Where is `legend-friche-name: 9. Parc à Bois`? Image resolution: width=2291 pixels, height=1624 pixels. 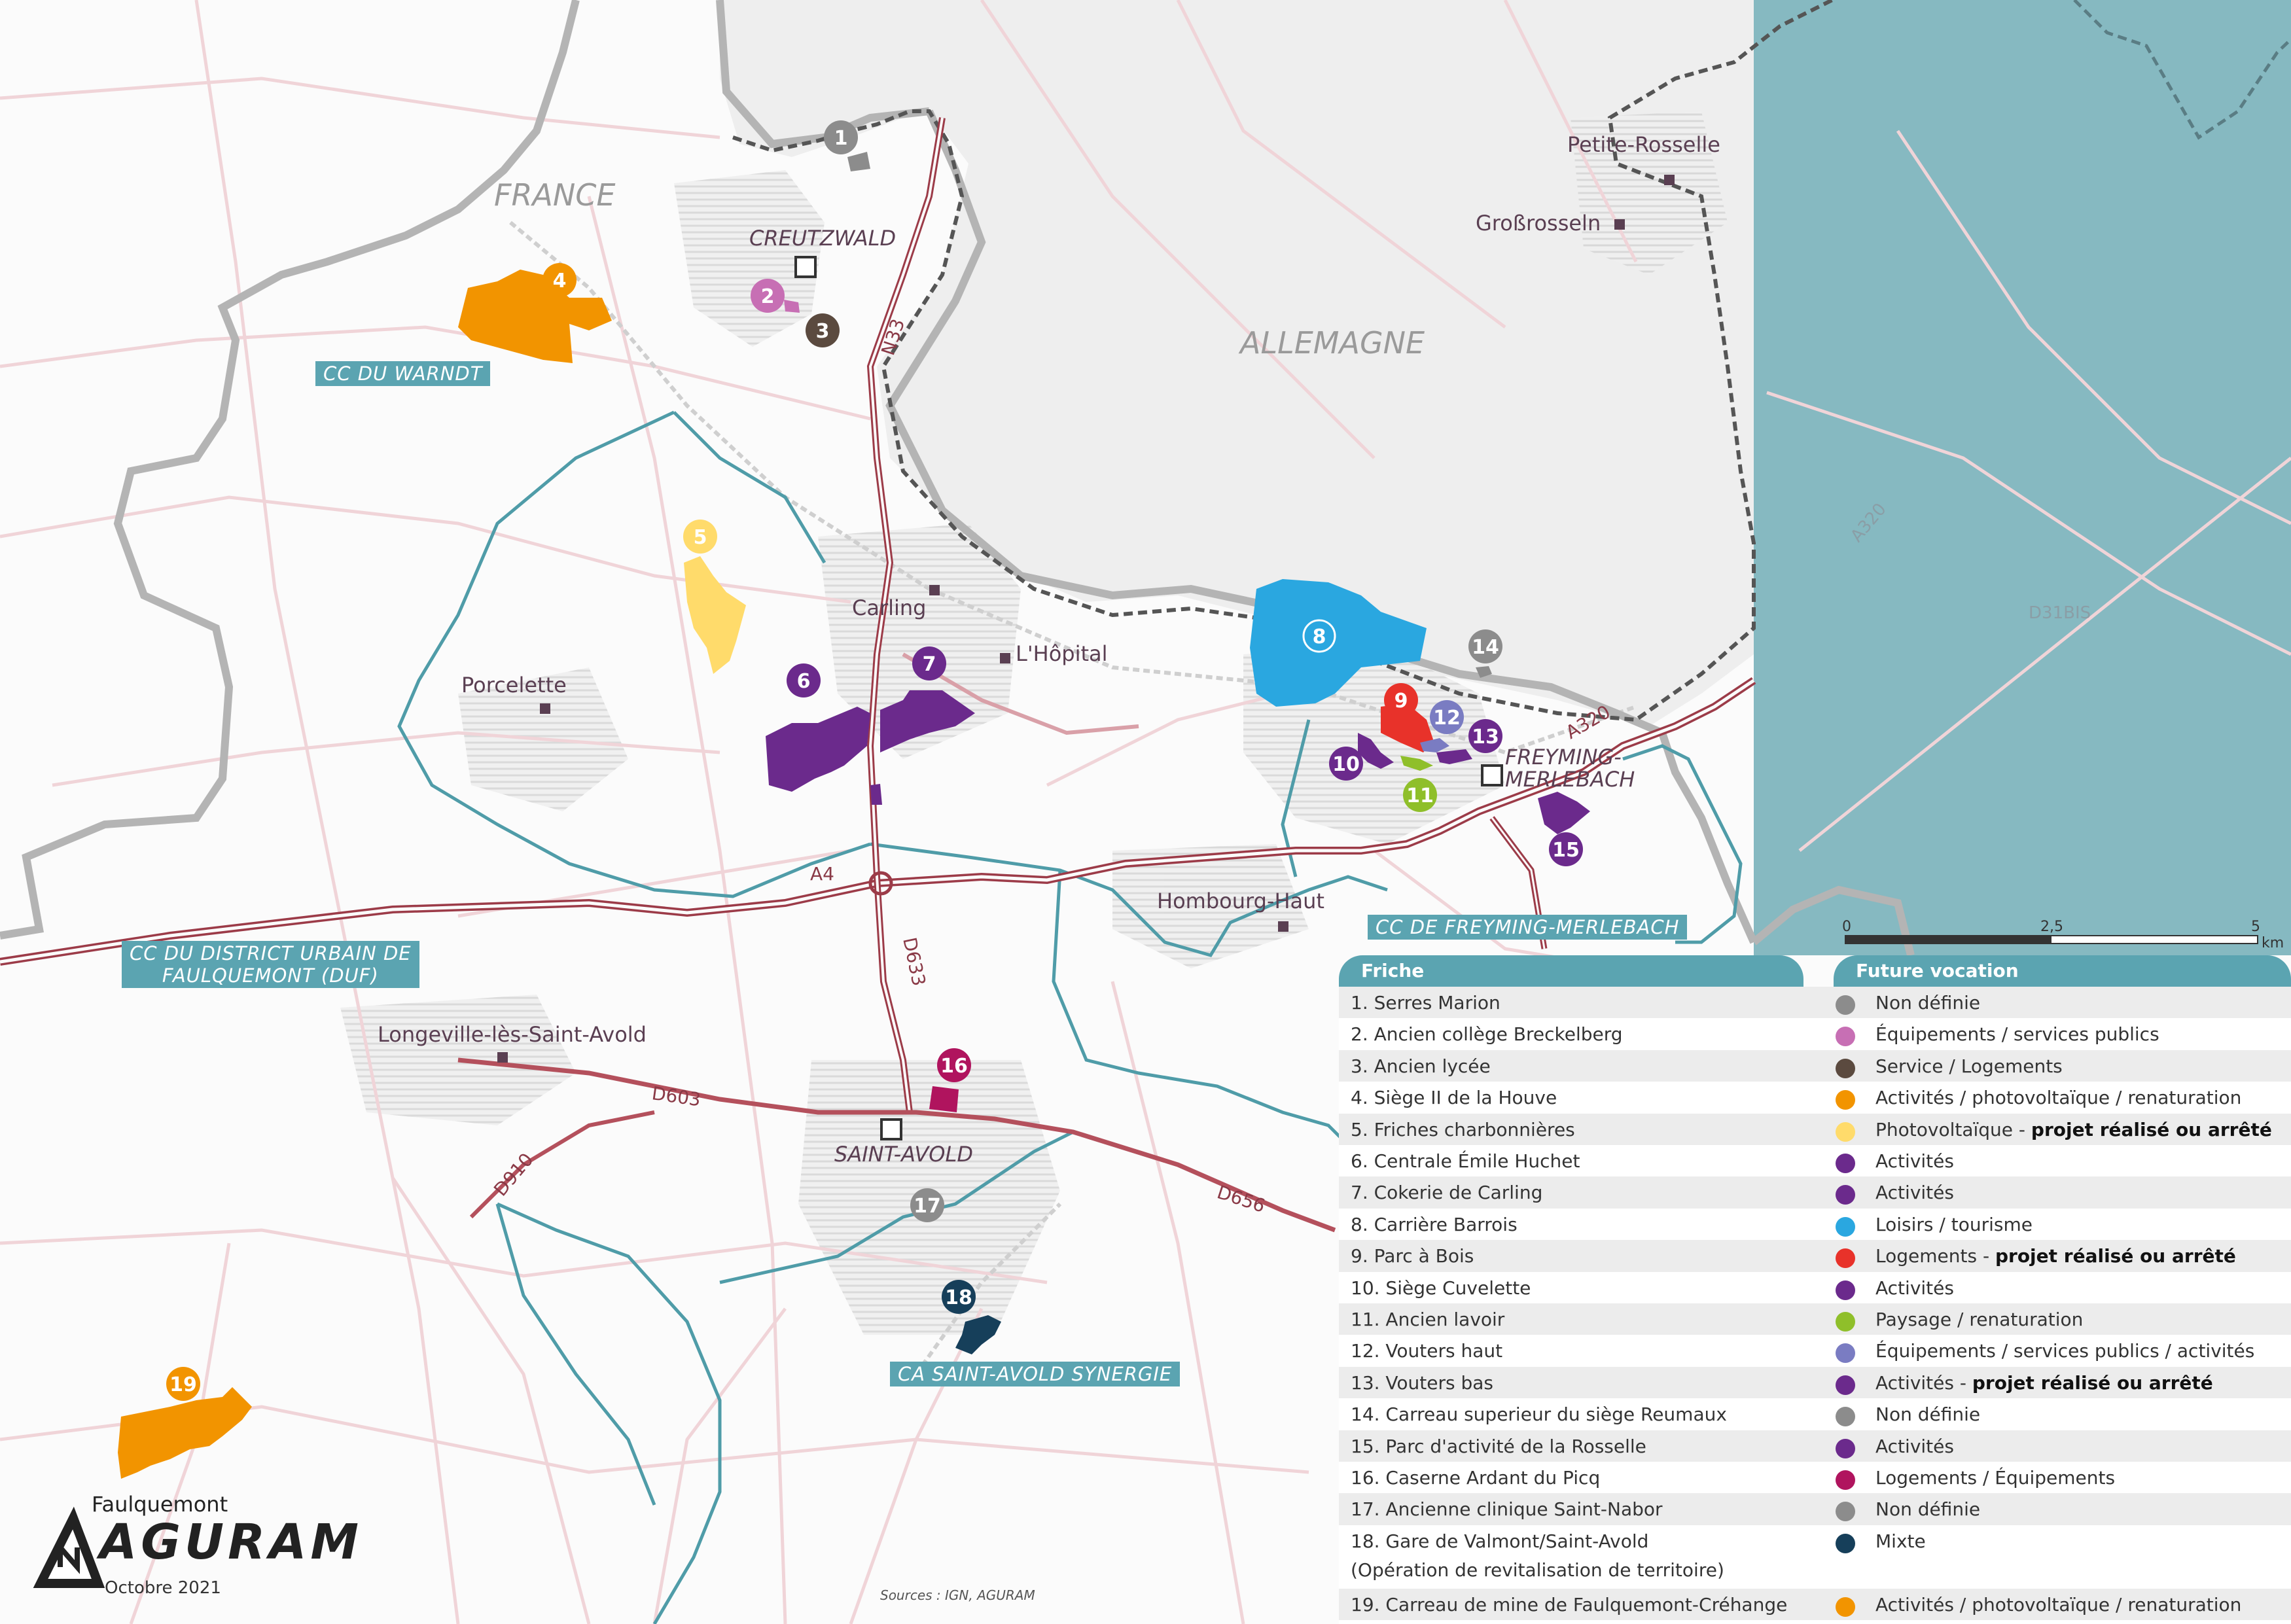
legend-friche-name: 9. Parc à Bois is located at coordinates (1412, 1256).